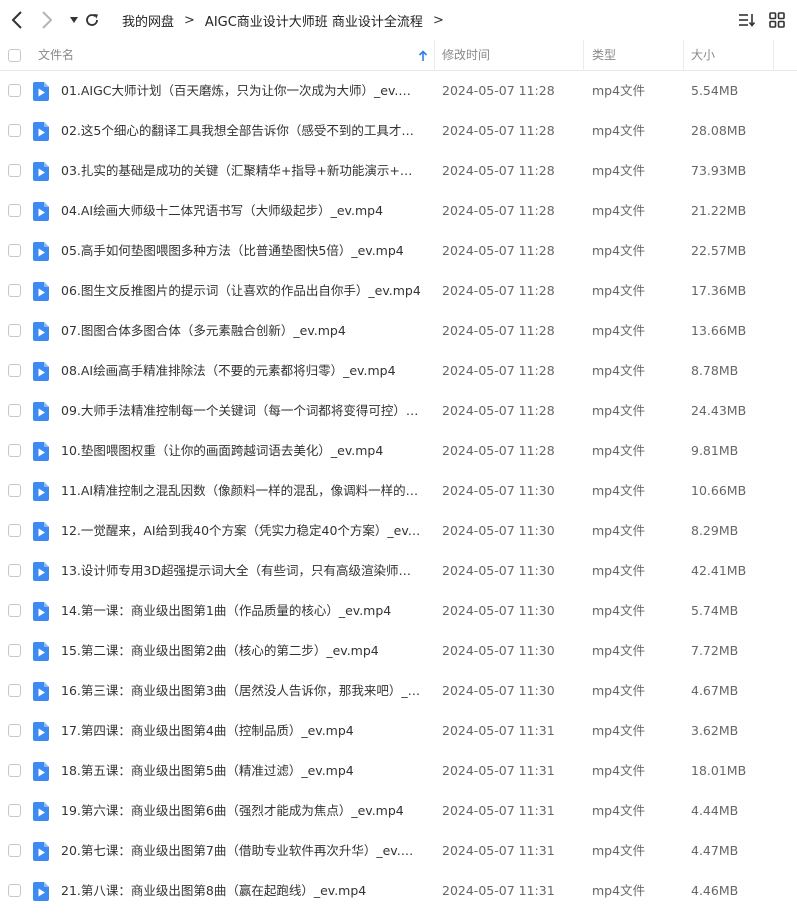  I want to click on file-size: 17.36MB, so click(719, 290).